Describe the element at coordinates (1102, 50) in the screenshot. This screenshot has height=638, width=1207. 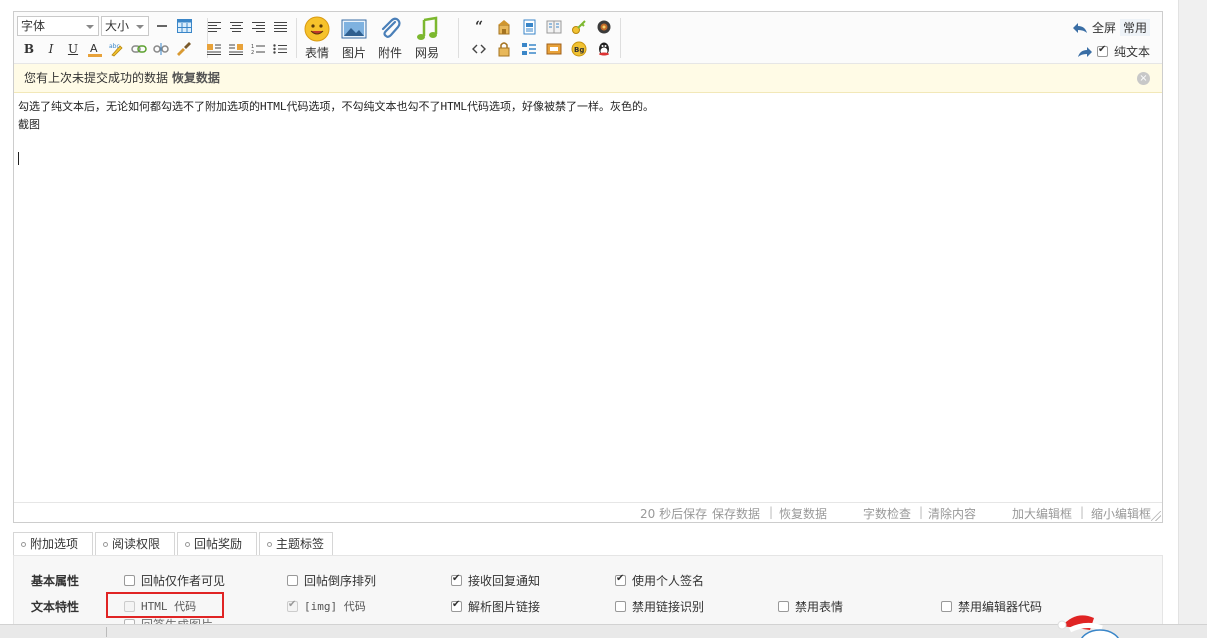
I see `plaintext-checkbox` at that location.